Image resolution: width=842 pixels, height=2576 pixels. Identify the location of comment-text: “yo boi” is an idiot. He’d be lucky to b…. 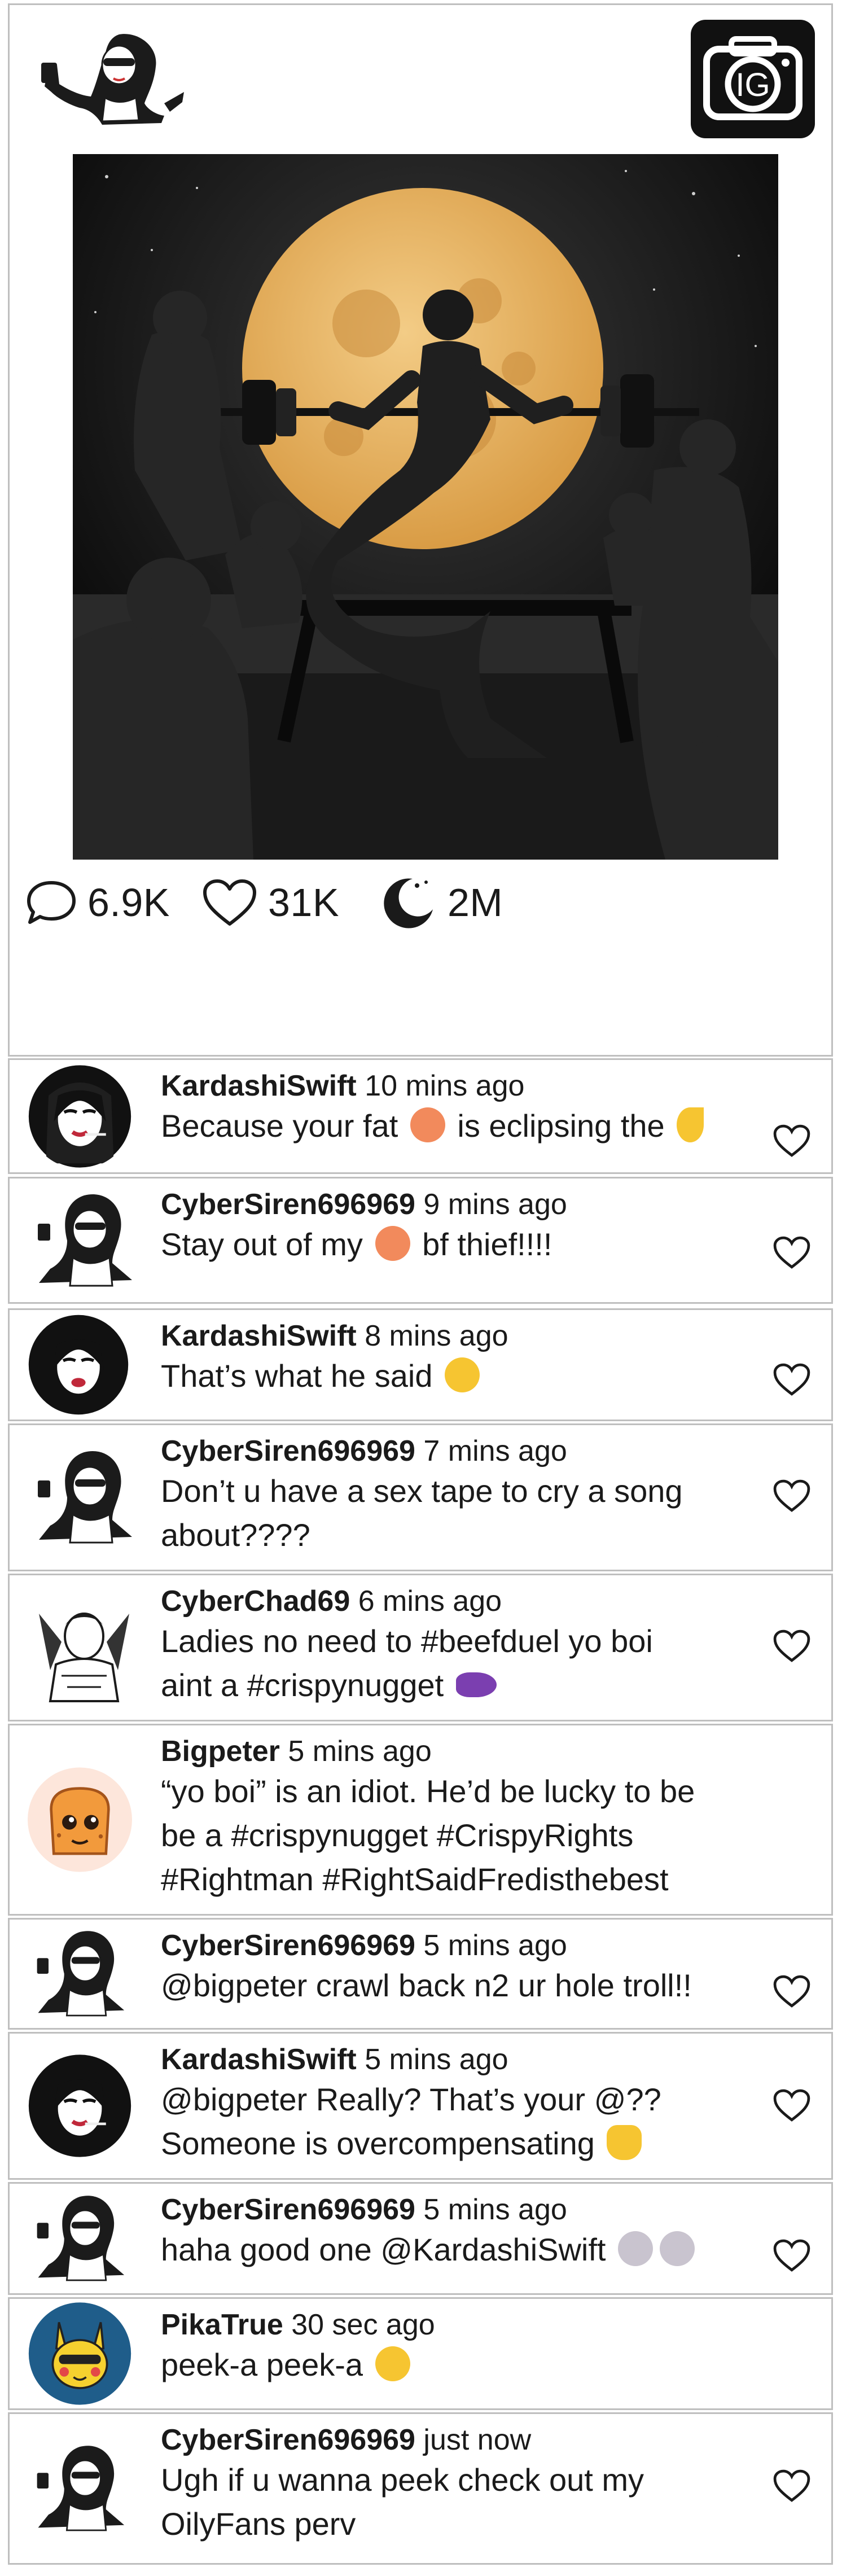
(428, 1835).